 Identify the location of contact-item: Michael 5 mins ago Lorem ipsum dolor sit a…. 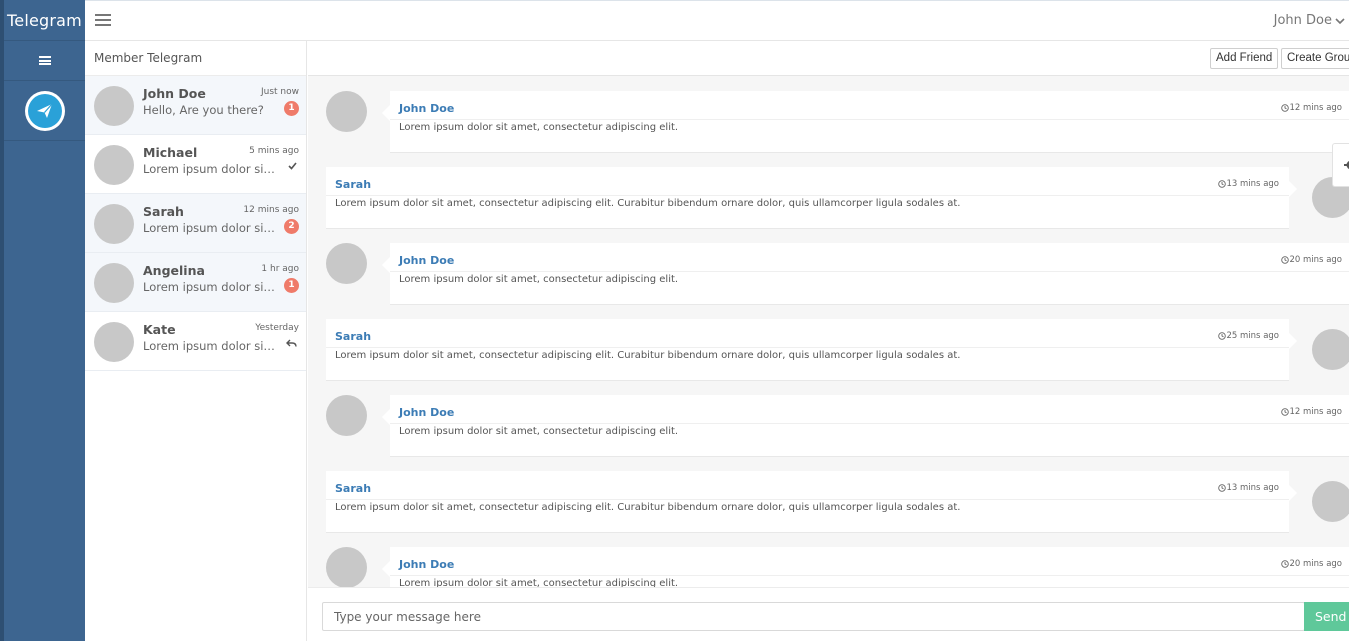
(195, 164).